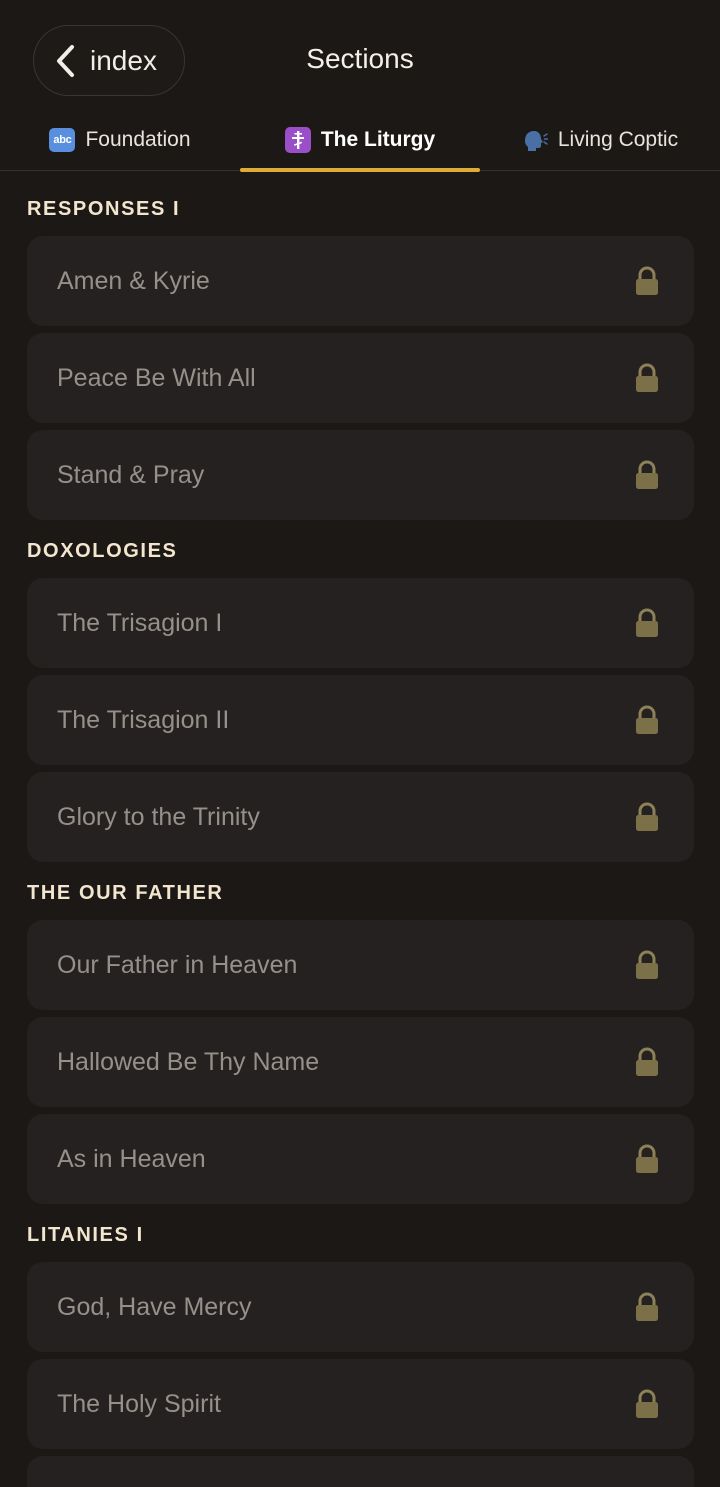 The width and height of the screenshot is (720, 1487). Describe the element at coordinates (85, 1235) in the screenshot. I see `section-heading: LITANIES I` at that location.